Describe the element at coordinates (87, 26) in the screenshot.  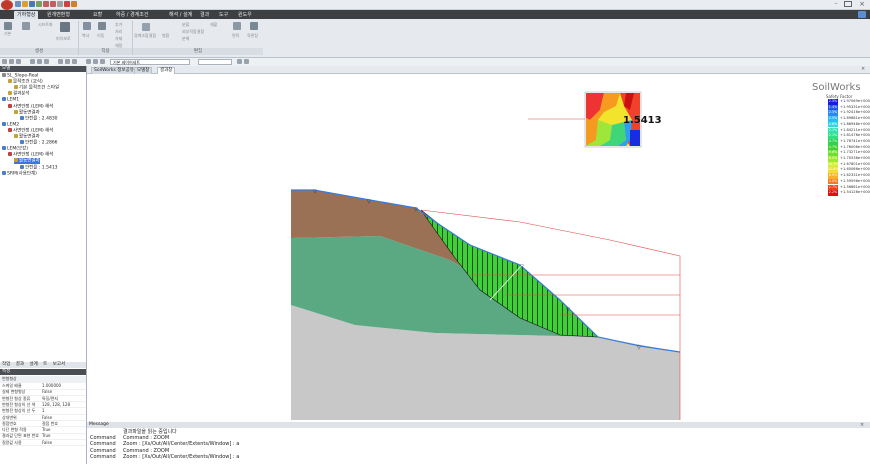
I see `copy-icon` at that location.